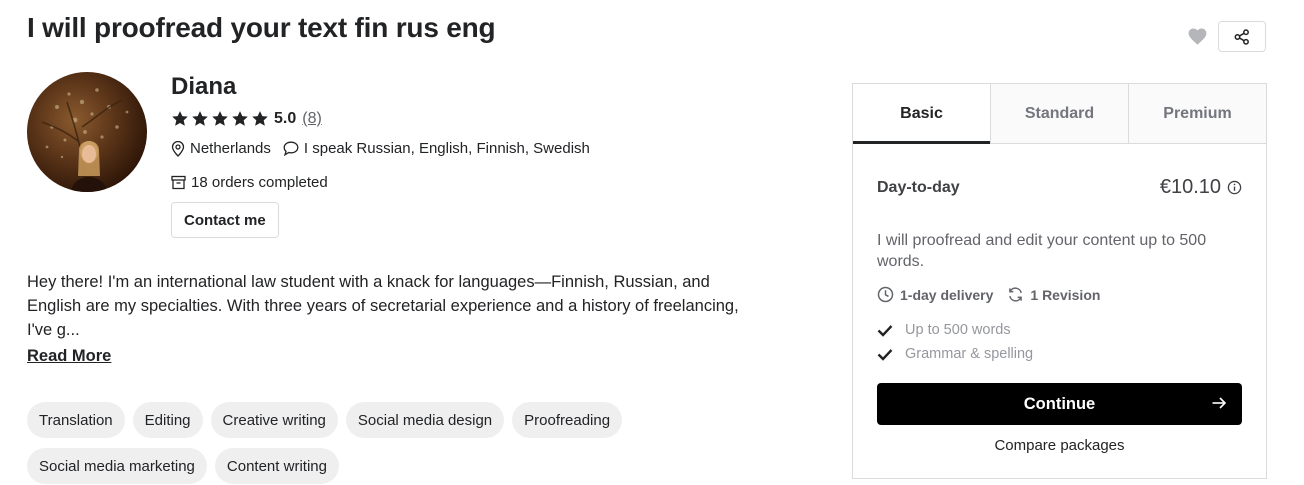 This screenshot has width=1304, height=485. I want to click on tab-standard: Standard, so click(1059, 113).